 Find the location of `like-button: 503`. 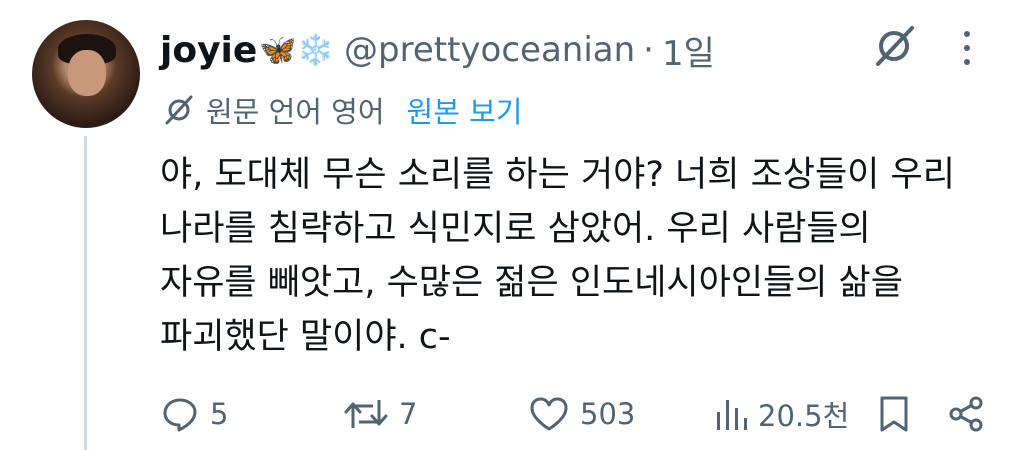

like-button: 503 is located at coordinates (581, 414).